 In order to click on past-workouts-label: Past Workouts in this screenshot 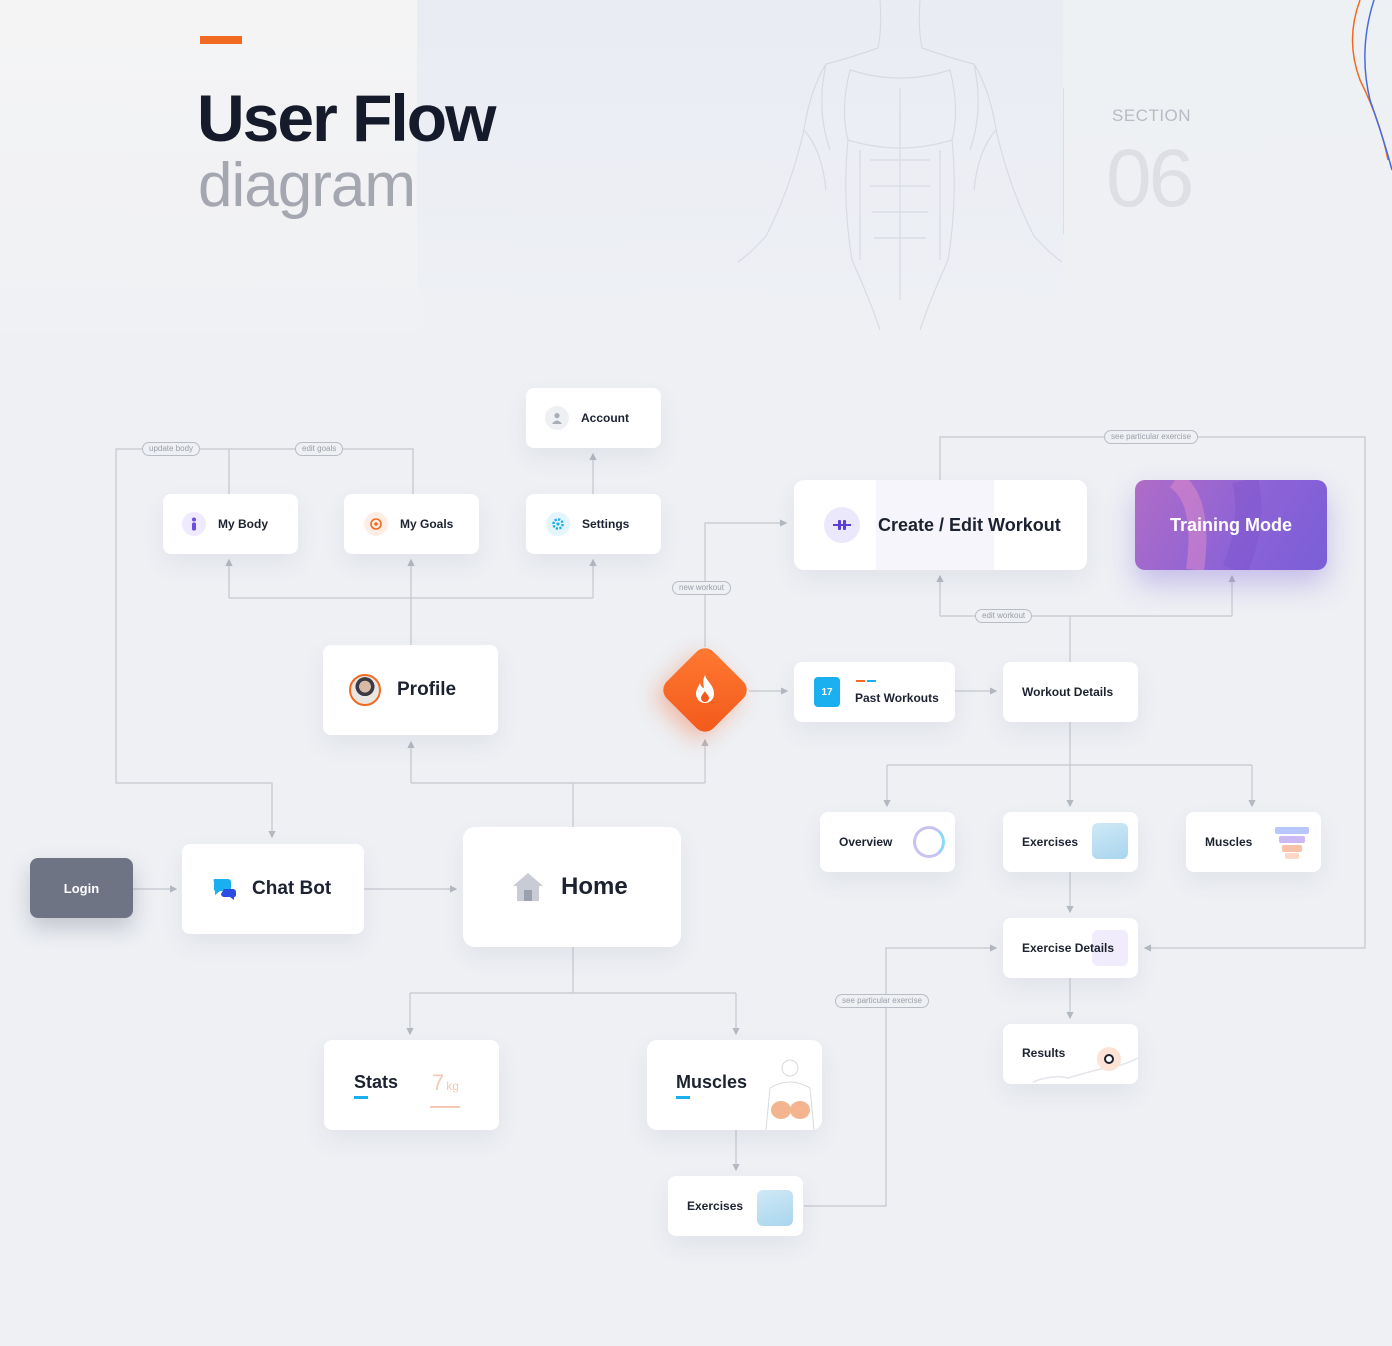, I will do `click(897, 698)`.